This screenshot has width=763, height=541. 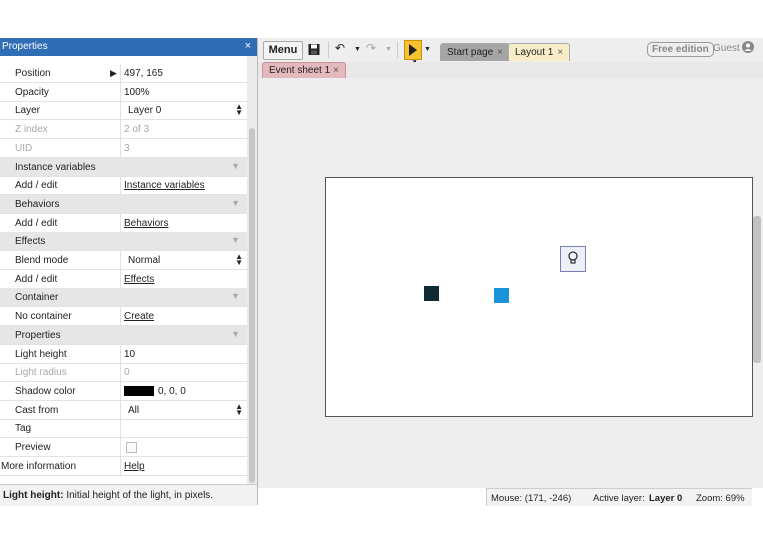 I want to click on properties-title: Properties, so click(x=25, y=46).